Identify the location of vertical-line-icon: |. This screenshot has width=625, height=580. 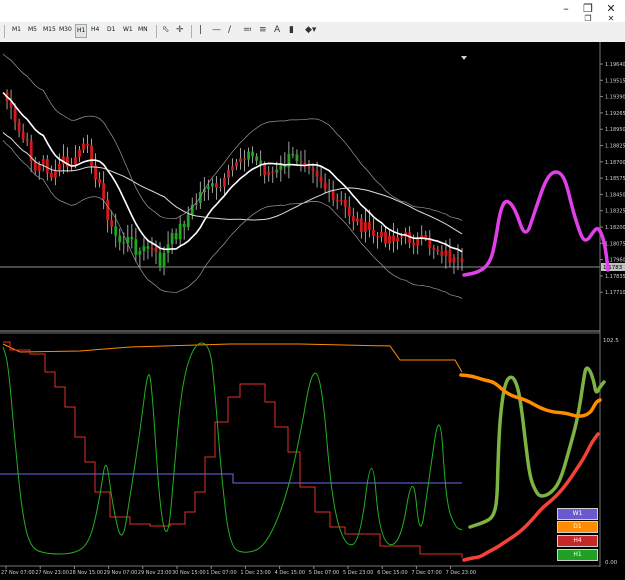
(200, 30).